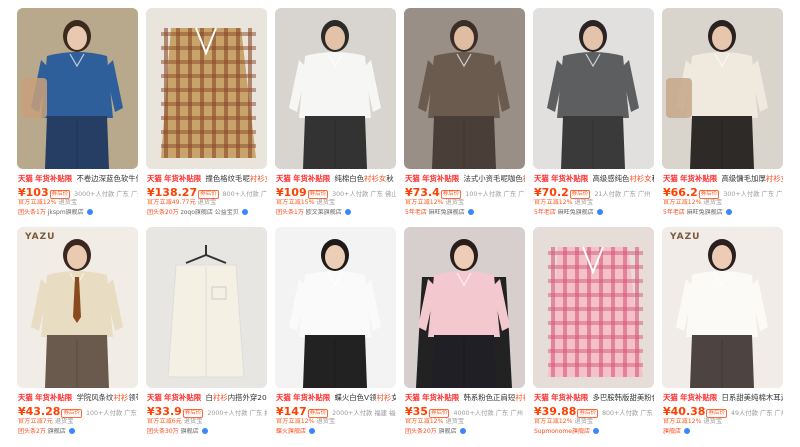 The width and height of the screenshot is (800, 447). What do you see at coordinates (465, 397) in the screenshot?
I see `product-title: 天猫 年货补贴限 韩系粉色正肩短衬衫` at bounding box center [465, 397].